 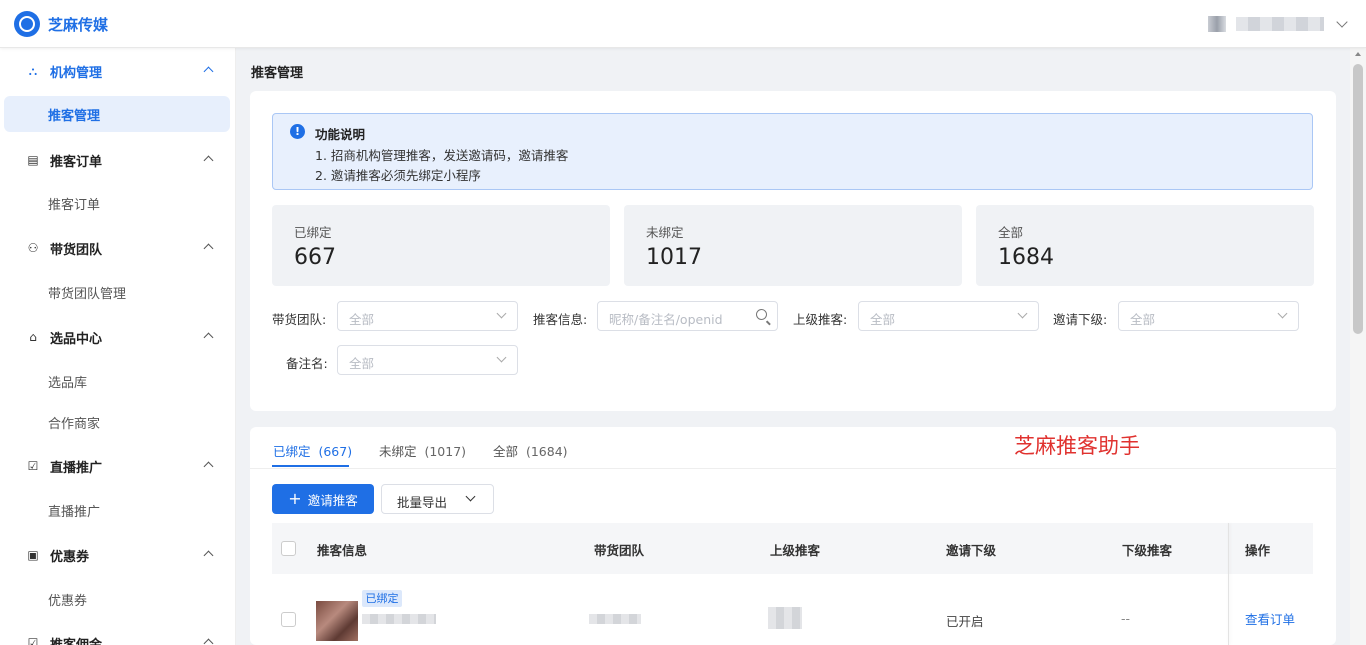 What do you see at coordinates (117, 381) in the screenshot?
I see `sidebar-item-product-library: 选品库` at bounding box center [117, 381].